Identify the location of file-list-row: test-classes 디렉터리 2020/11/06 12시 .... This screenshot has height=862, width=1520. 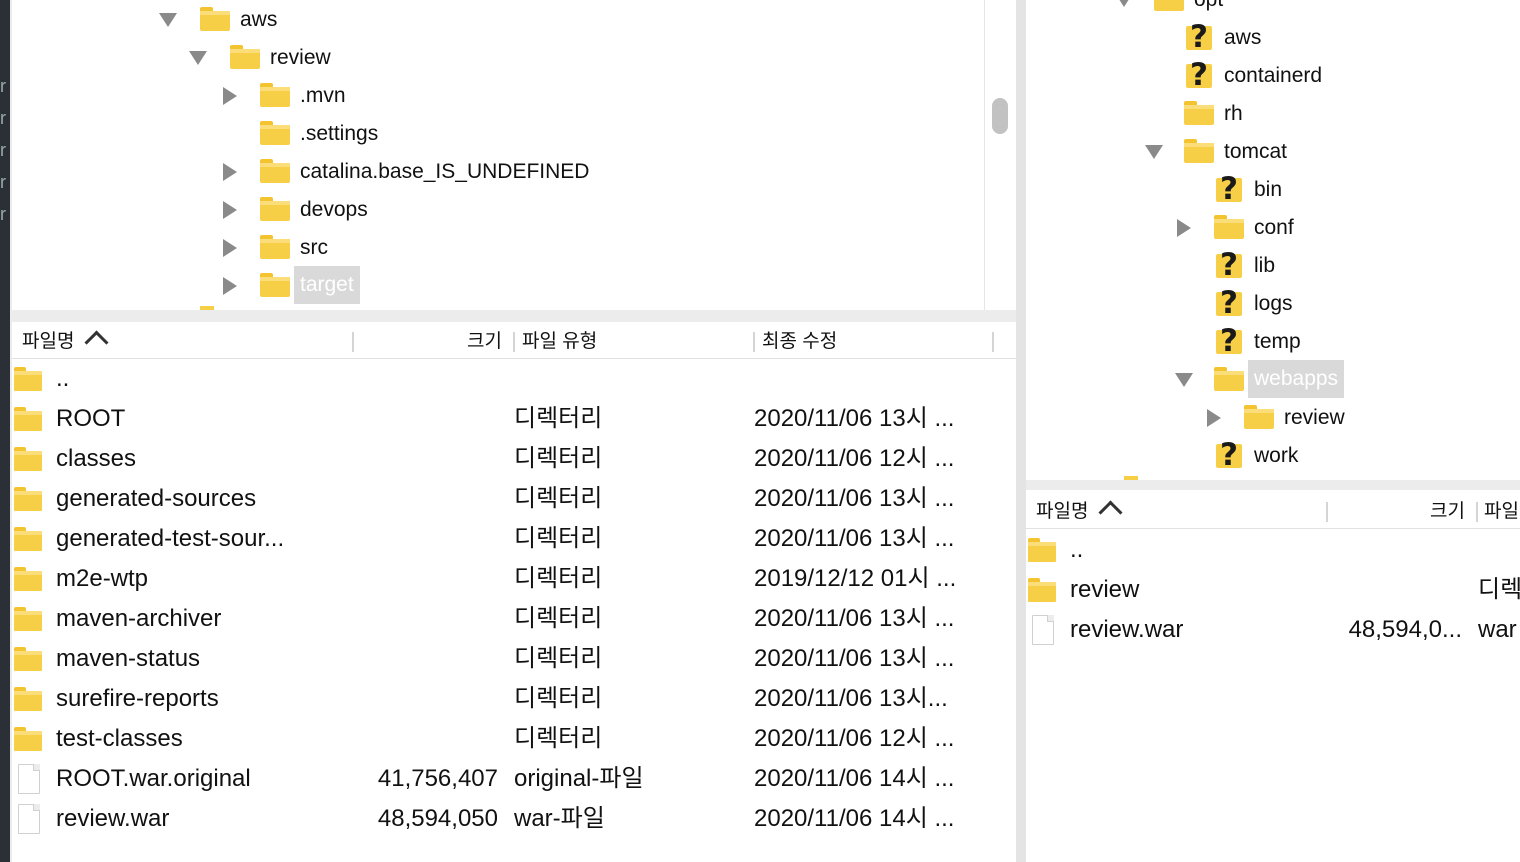
(514, 739).